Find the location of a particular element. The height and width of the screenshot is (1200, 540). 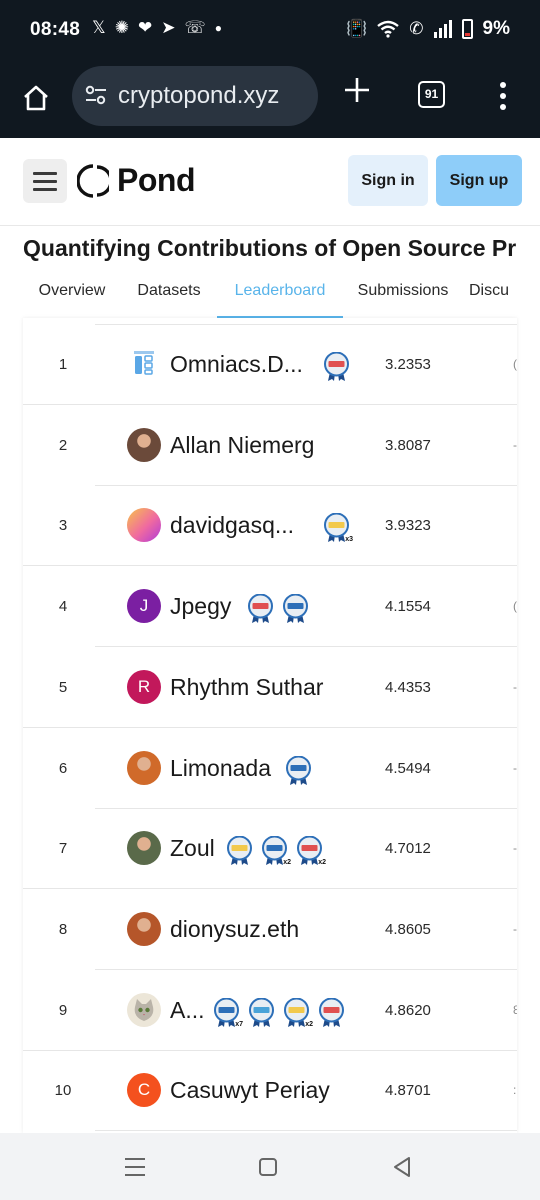

tab-submissions: Submissions is located at coordinates (403, 294).